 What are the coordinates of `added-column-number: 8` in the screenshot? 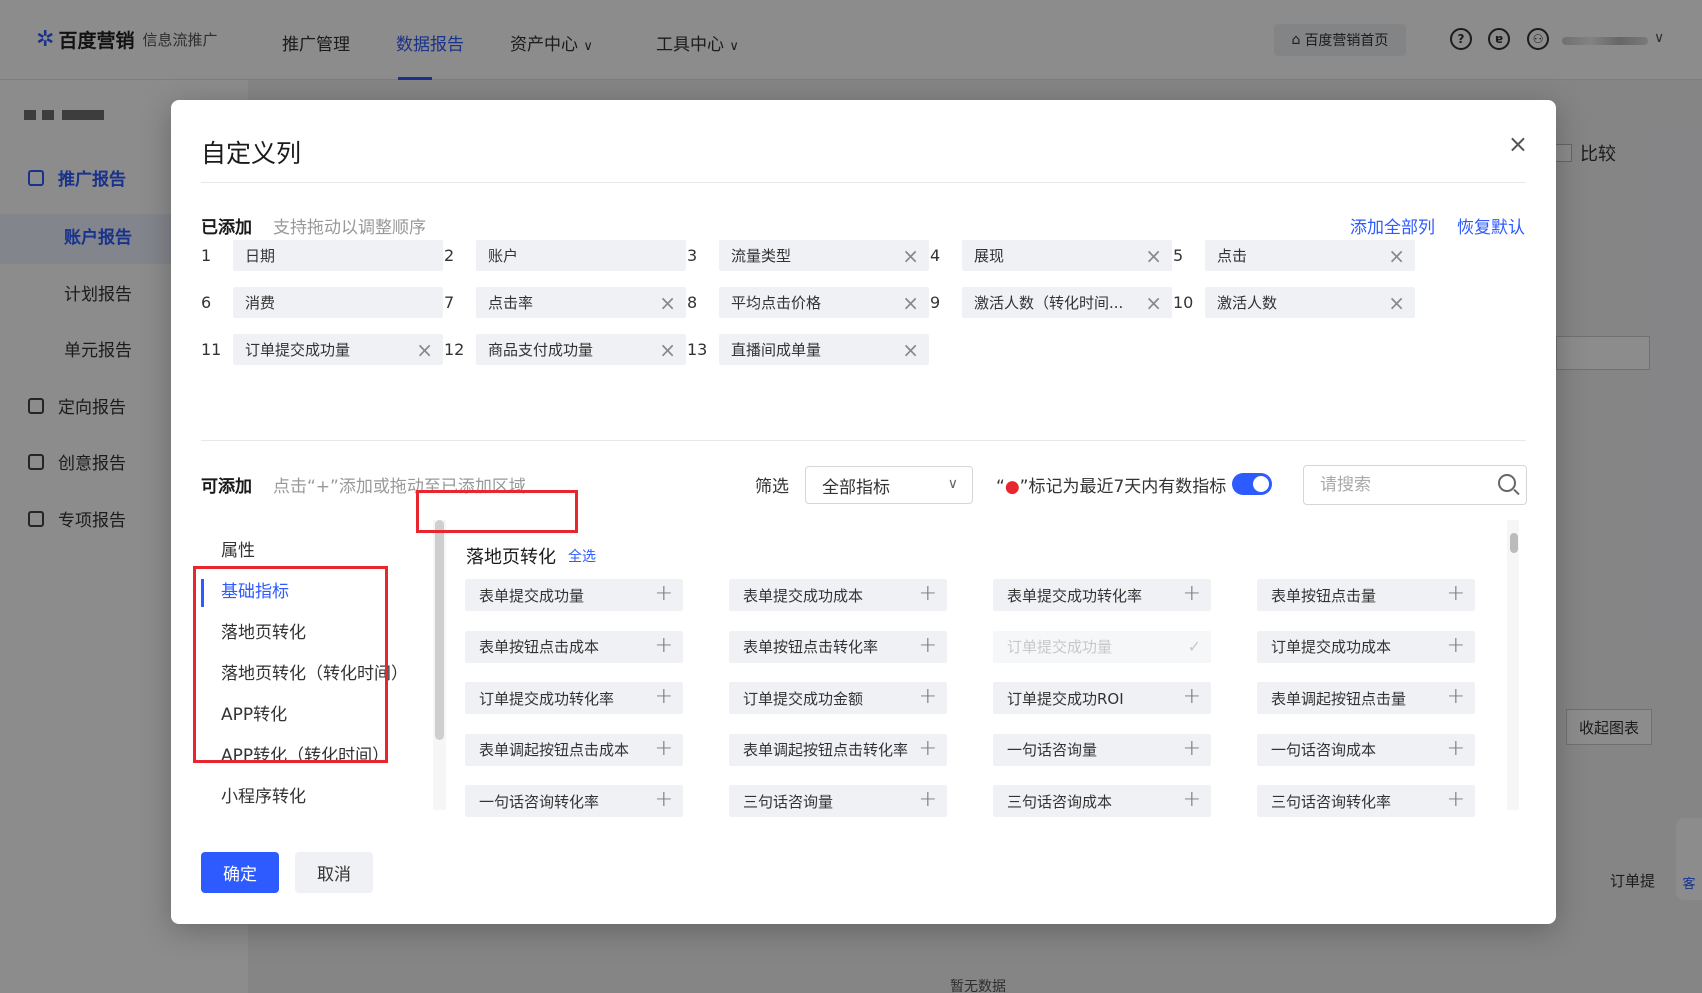 It's located at (692, 302).